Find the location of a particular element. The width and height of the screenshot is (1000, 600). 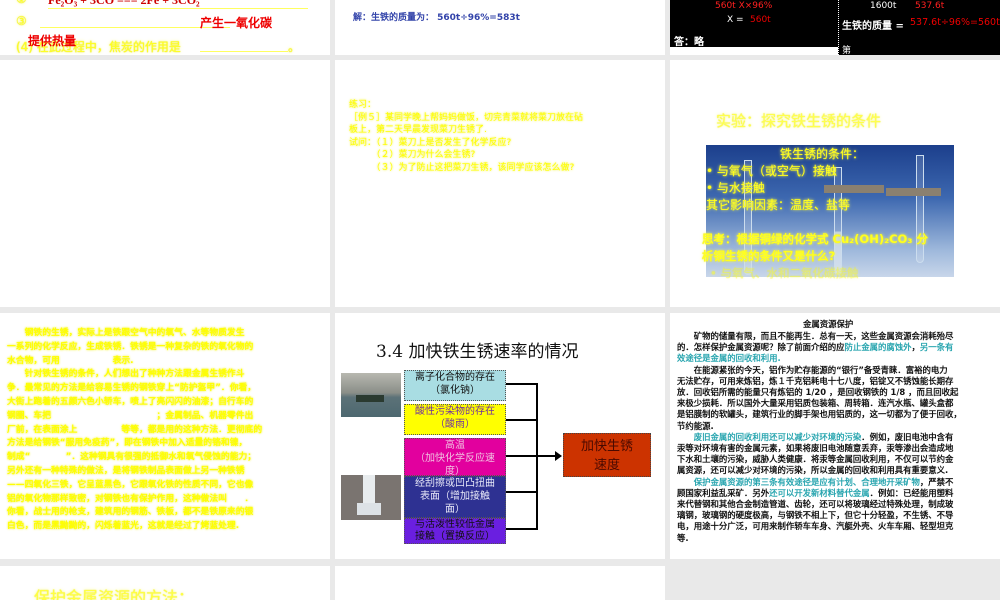

article-line: 汞等对环境有害的金属元素，如果将废旧电池随意丢弃，汞等渗出会造成地 is located at coordinates (815, 448).